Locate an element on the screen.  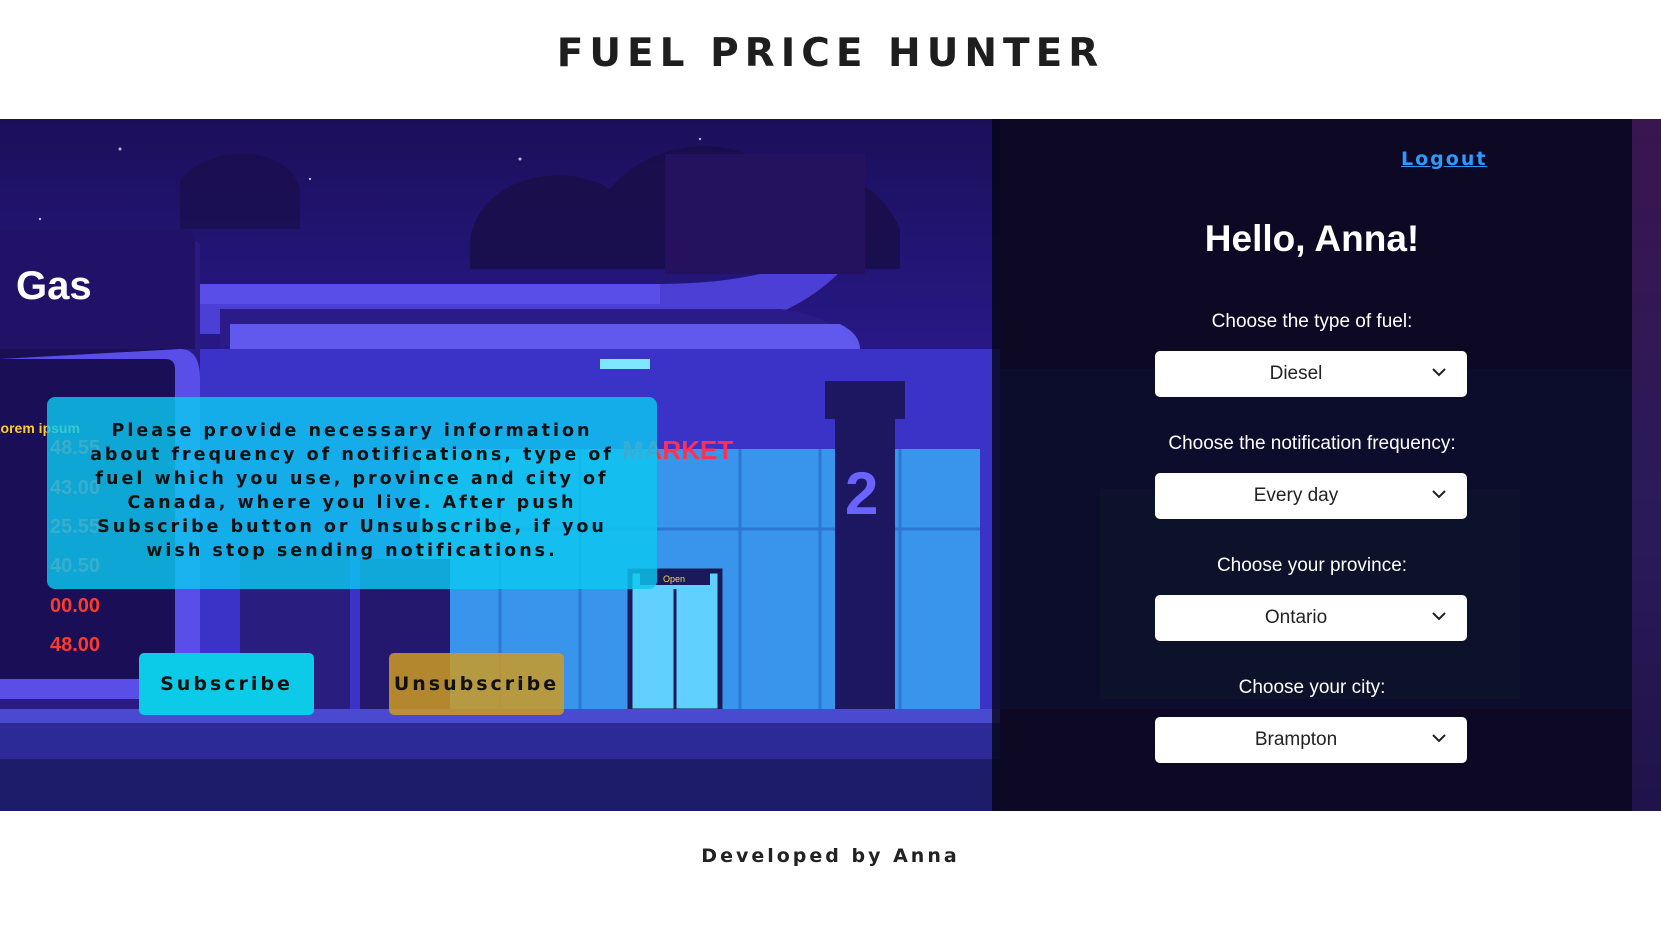
site-title: FUEL PRICE HUNTER is located at coordinates (830, 53).